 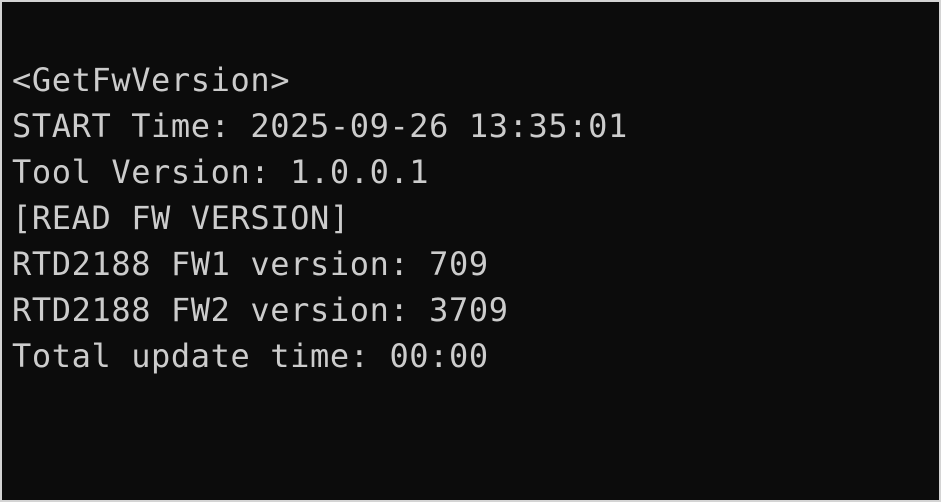 What do you see at coordinates (181, 218) in the screenshot?
I see `section-header-line: [READ FW VERSION]` at bounding box center [181, 218].